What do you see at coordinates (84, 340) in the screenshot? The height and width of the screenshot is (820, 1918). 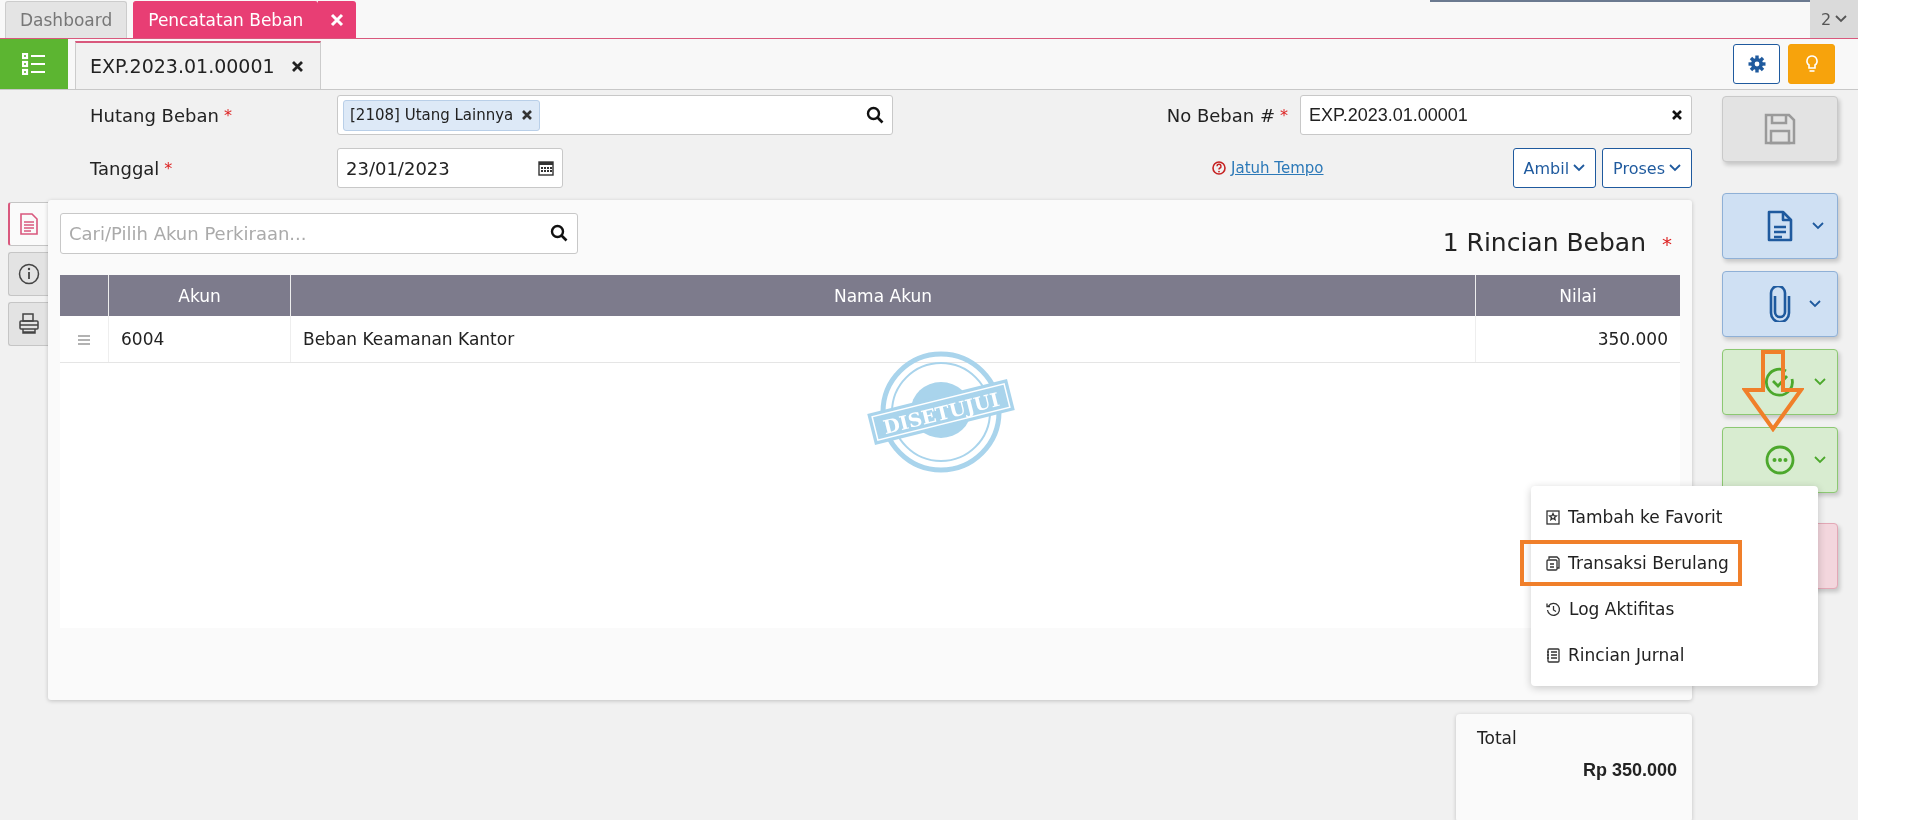 I see `drag-handle-icon` at bounding box center [84, 340].